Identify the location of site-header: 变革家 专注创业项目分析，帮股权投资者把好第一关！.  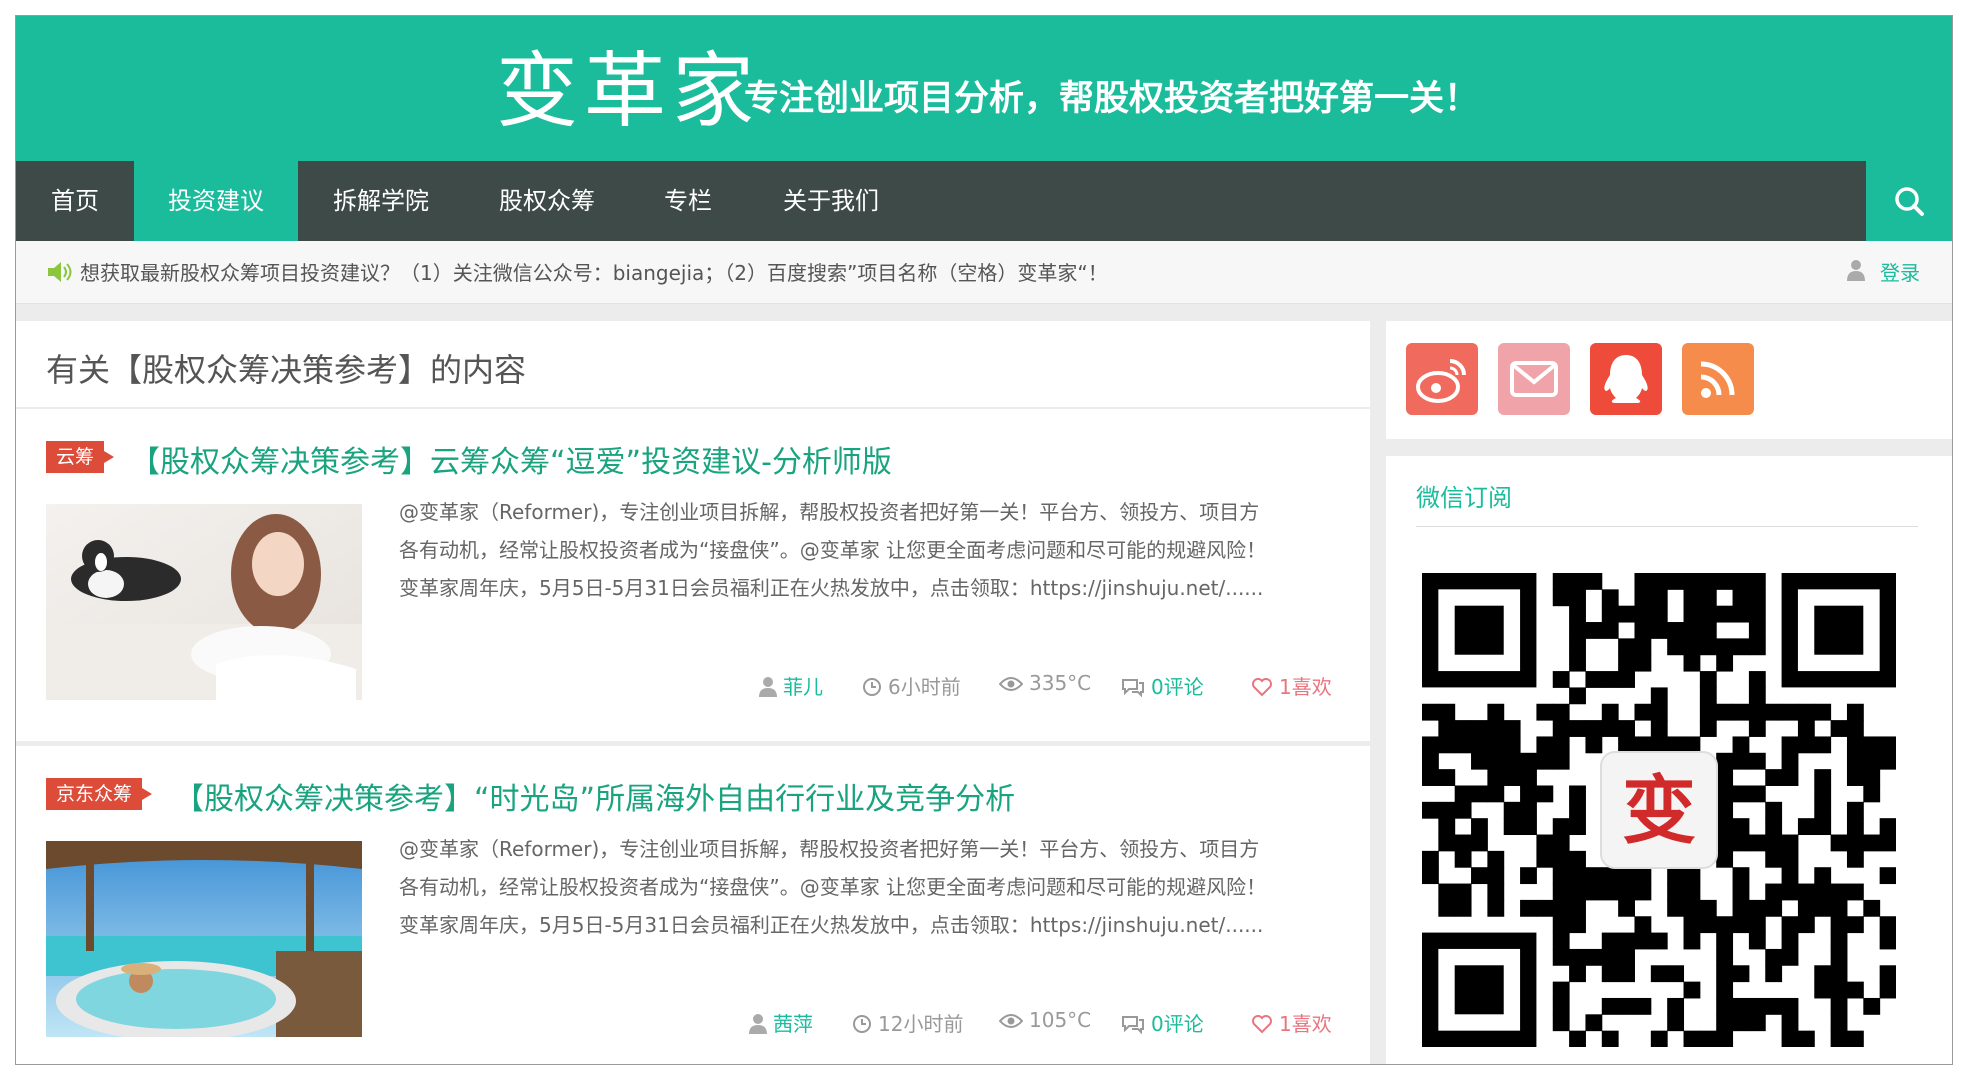
(984, 88).